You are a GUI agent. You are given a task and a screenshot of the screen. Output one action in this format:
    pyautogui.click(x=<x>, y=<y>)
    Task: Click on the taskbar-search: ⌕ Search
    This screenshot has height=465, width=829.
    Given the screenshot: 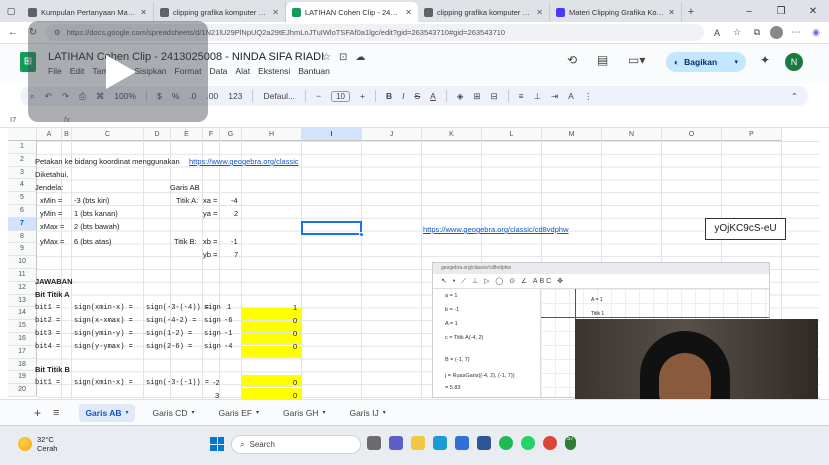 What is the action you would take?
    pyautogui.click(x=296, y=444)
    